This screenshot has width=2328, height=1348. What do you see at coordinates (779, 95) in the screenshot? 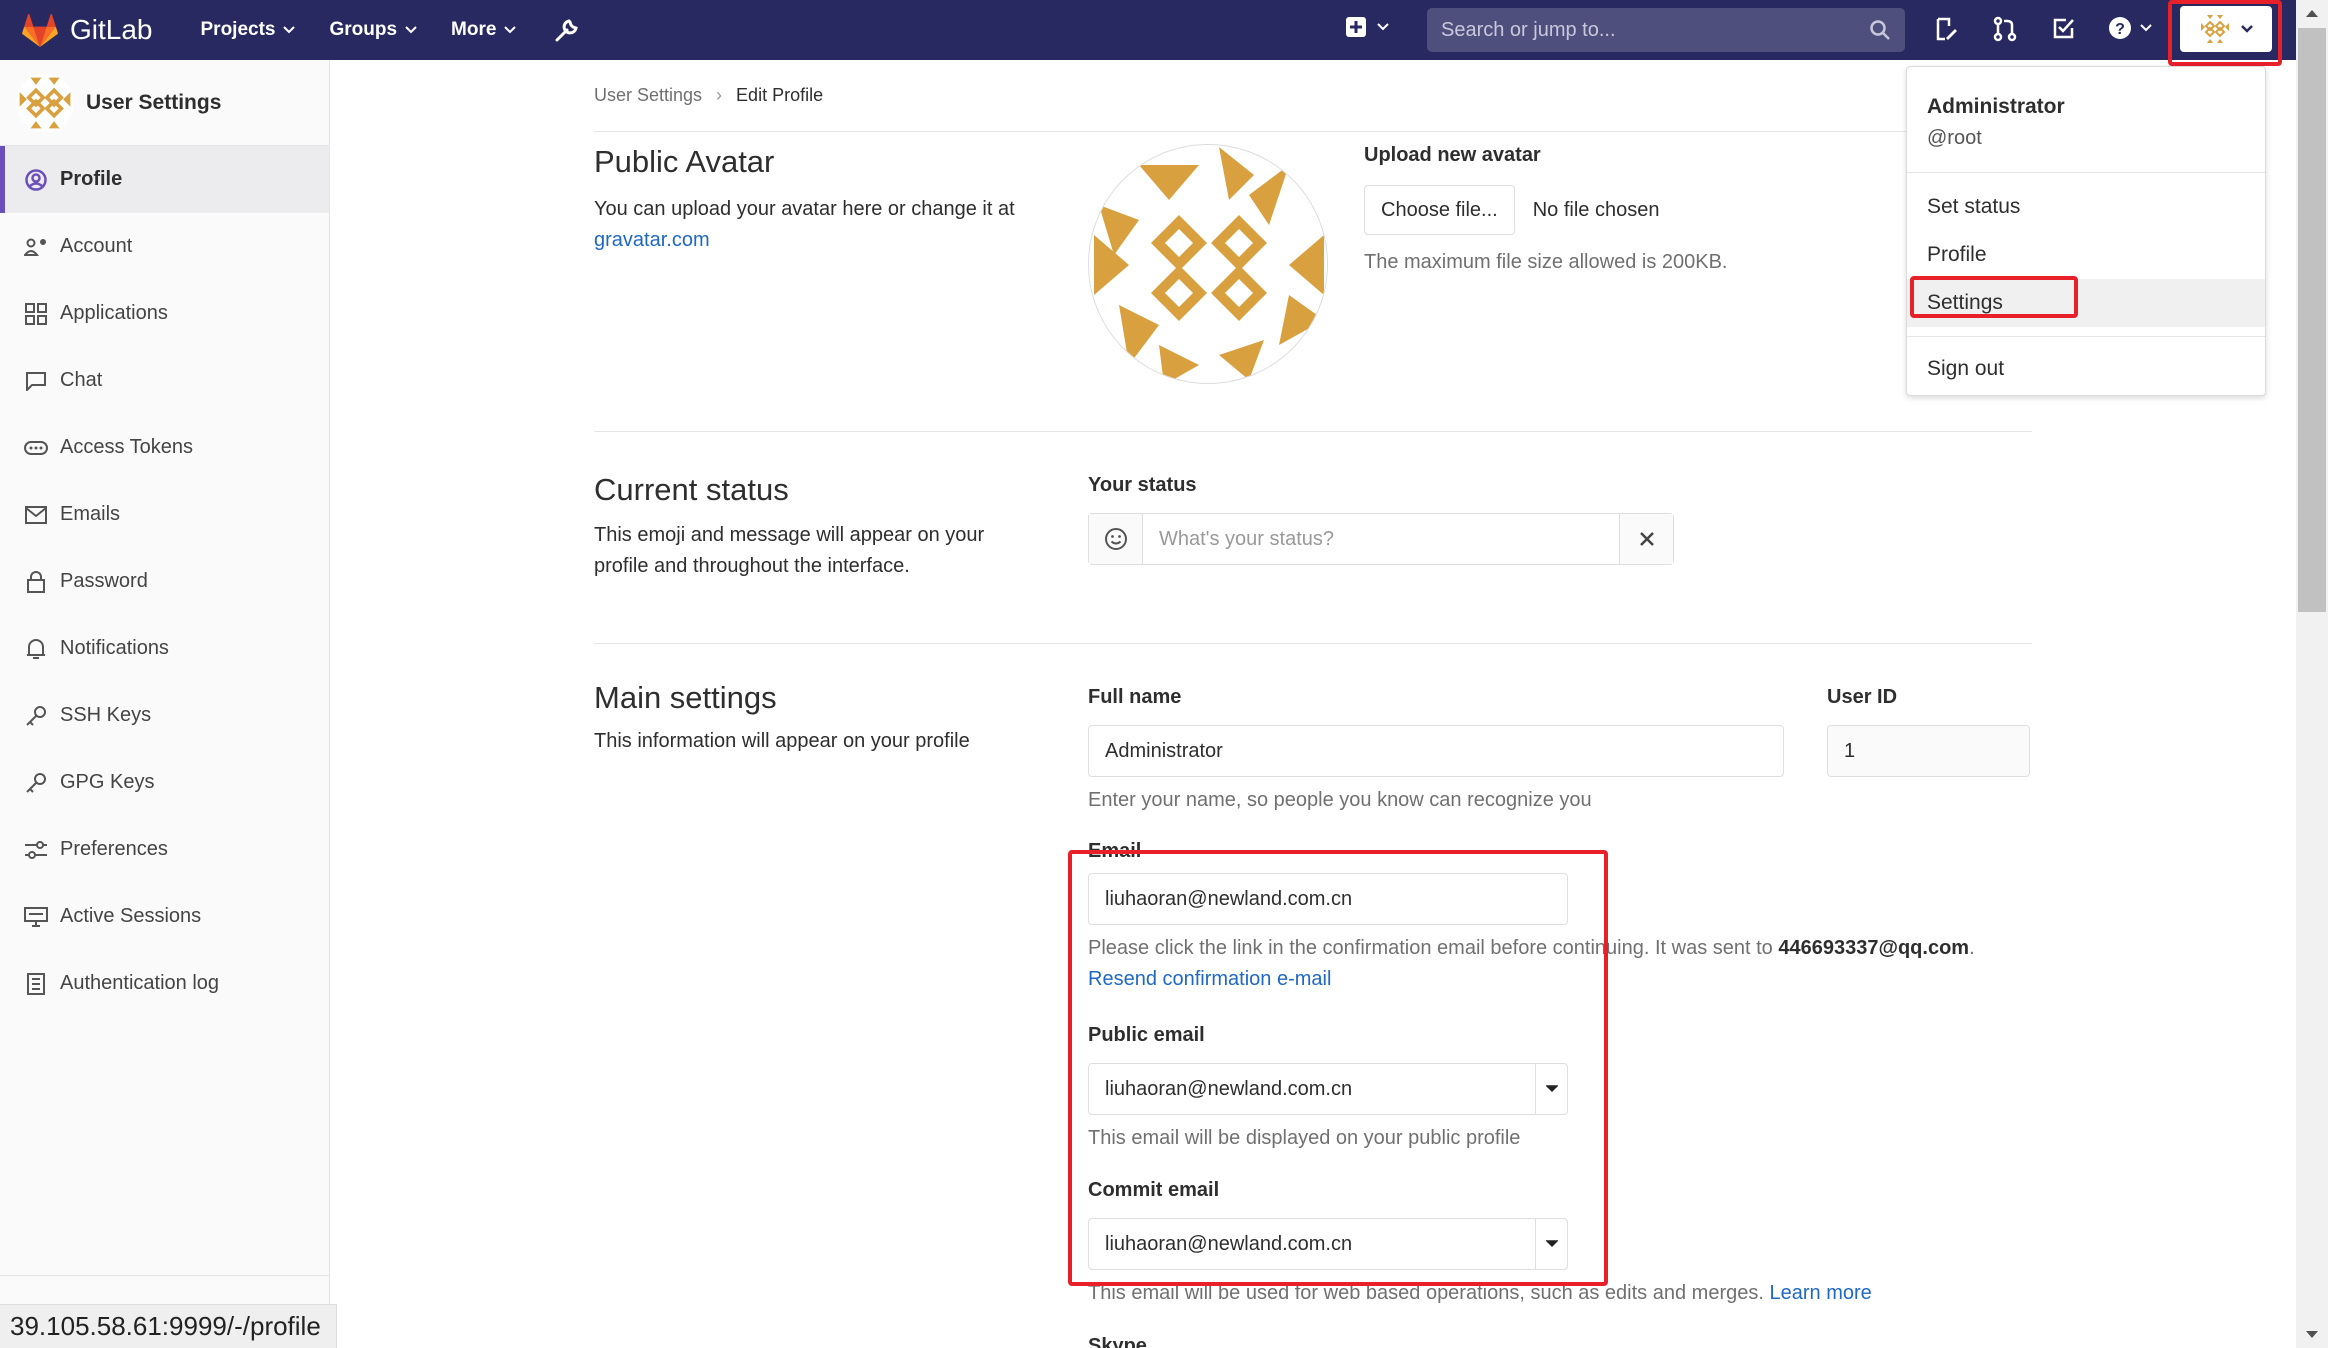
I see `breadcrumb-edit-profile: Edit Profile` at bounding box center [779, 95].